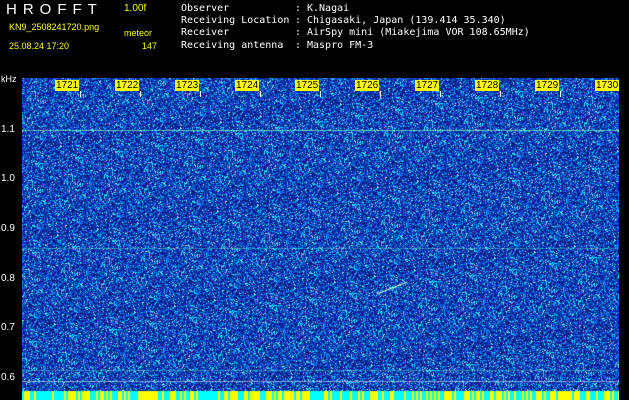 This screenshot has width=629, height=400. Describe the element at coordinates (607, 85) in the screenshot. I see `x-tick-label: 1730` at that location.